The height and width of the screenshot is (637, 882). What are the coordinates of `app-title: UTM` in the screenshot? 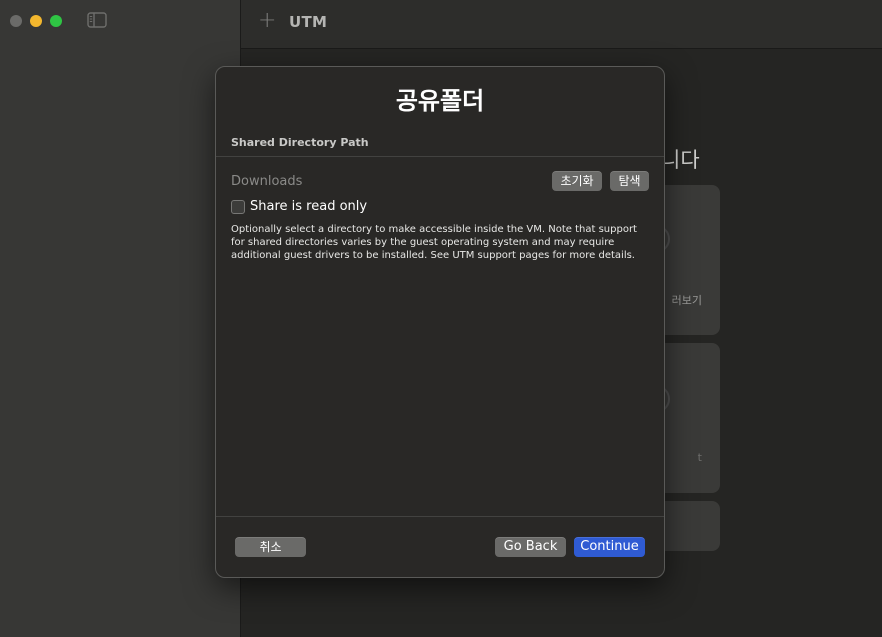 It's located at (308, 22).